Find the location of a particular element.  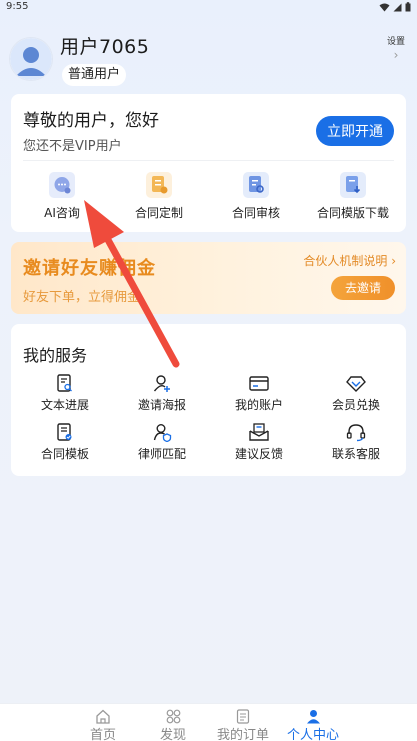

invite-title: 邀请好友赚佣金 is located at coordinates (89, 268).